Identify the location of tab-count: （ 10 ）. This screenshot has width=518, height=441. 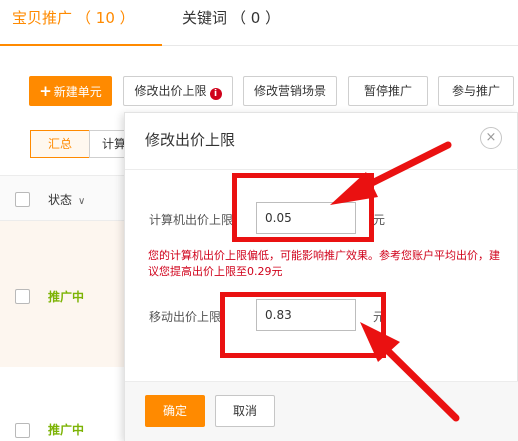
(105, 18).